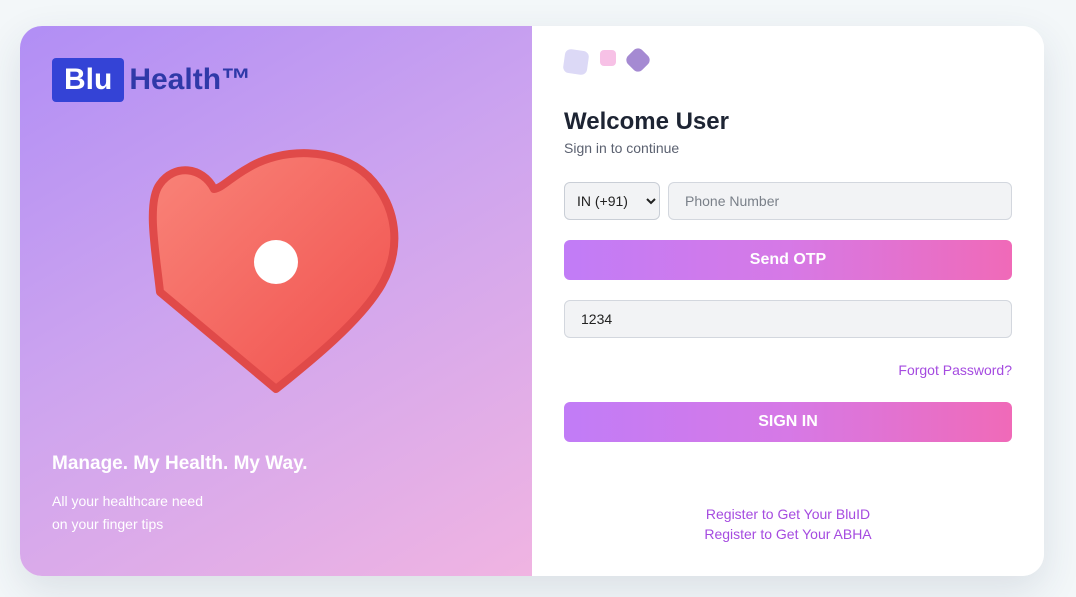  What do you see at coordinates (576, 62) in the screenshot?
I see `decor-square-icon` at bounding box center [576, 62].